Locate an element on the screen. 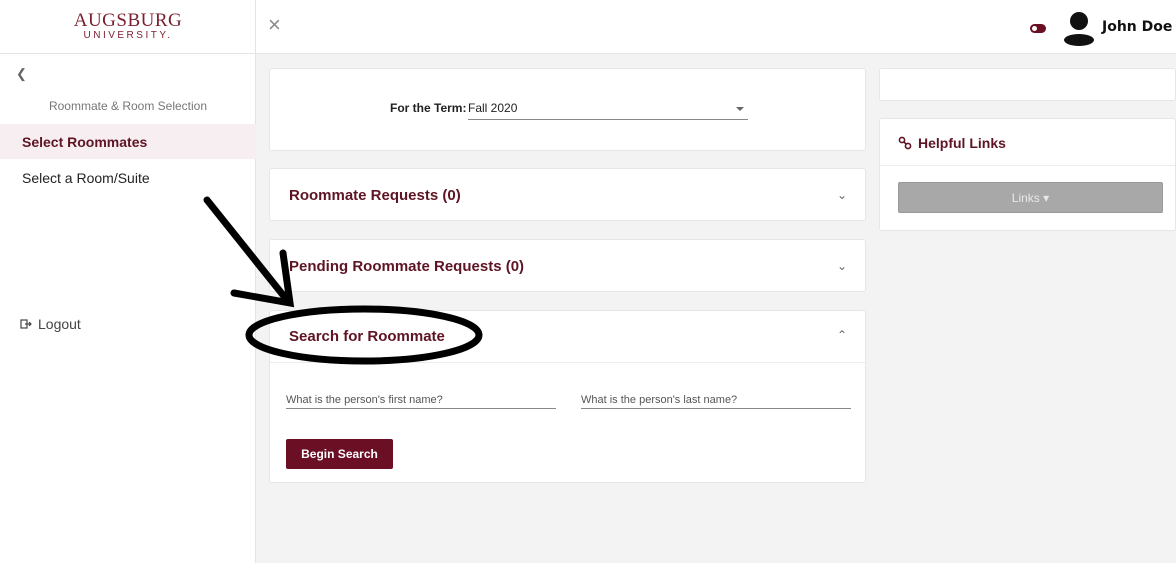 Image resolution: width=1176 pixels, height=563 pixels. caret-down-icon: ▾ is located at coordinates (1046, 197).